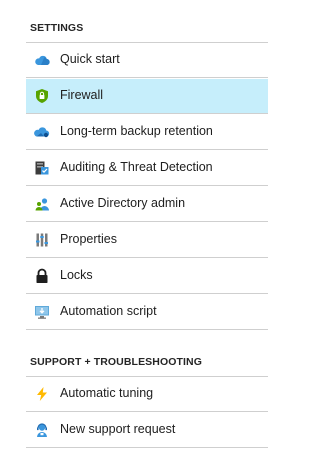  I want to click on menu-item-label: Locks, so click(76, 275).